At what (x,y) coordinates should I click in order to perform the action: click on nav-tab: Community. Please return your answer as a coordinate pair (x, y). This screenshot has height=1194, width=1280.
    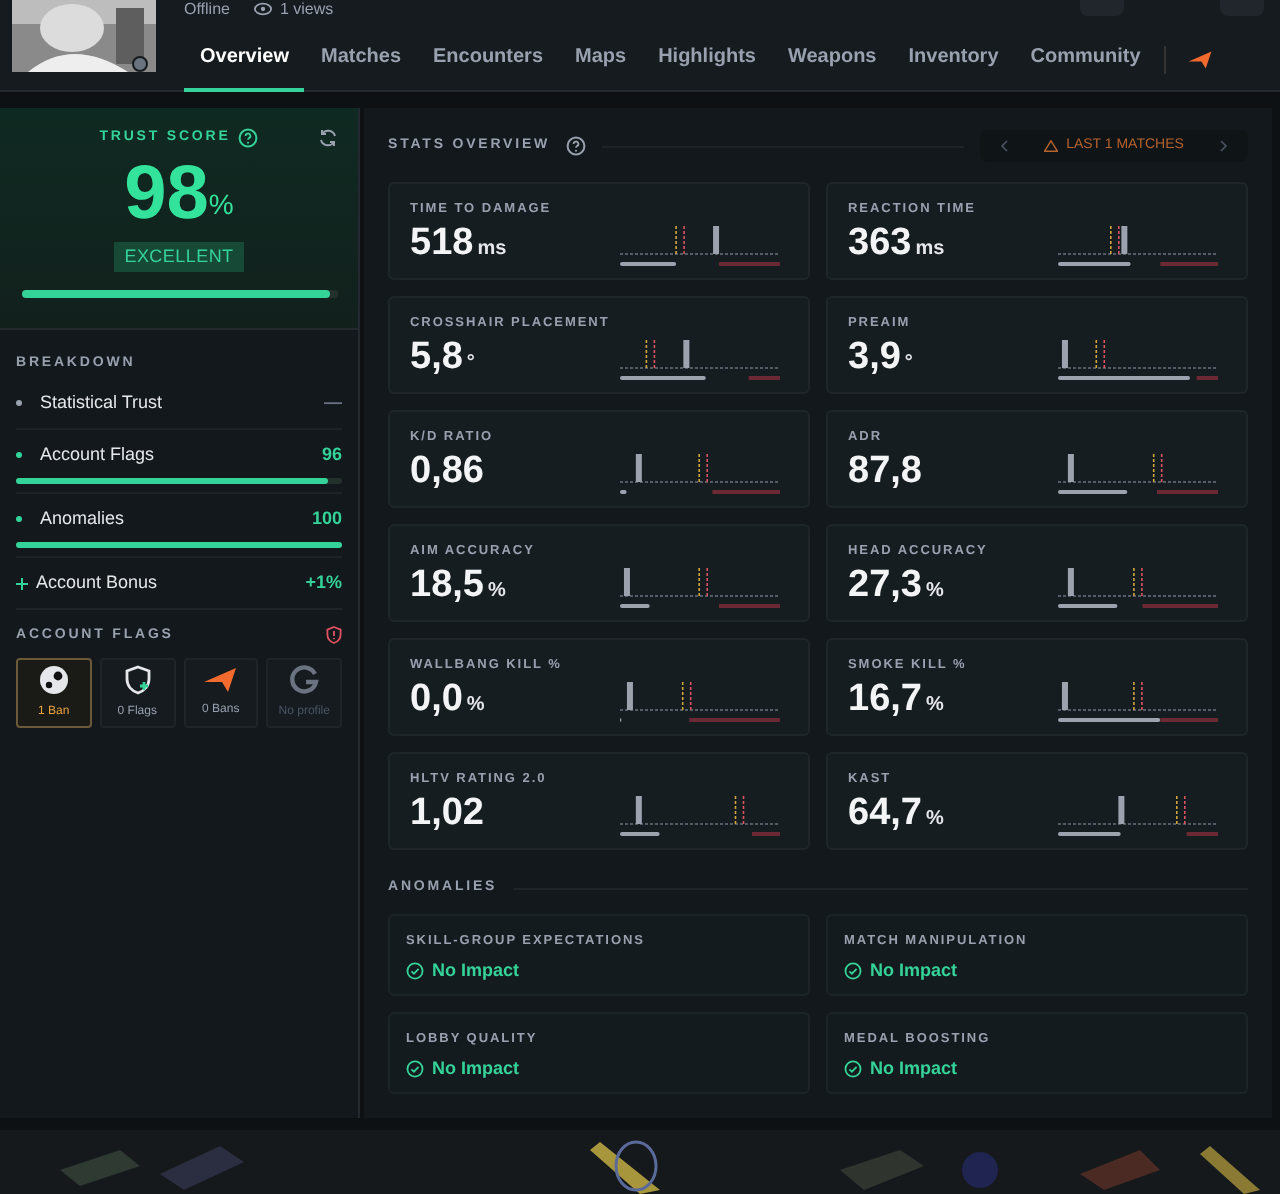
    Looking at the image, I should click on (1085, 61).